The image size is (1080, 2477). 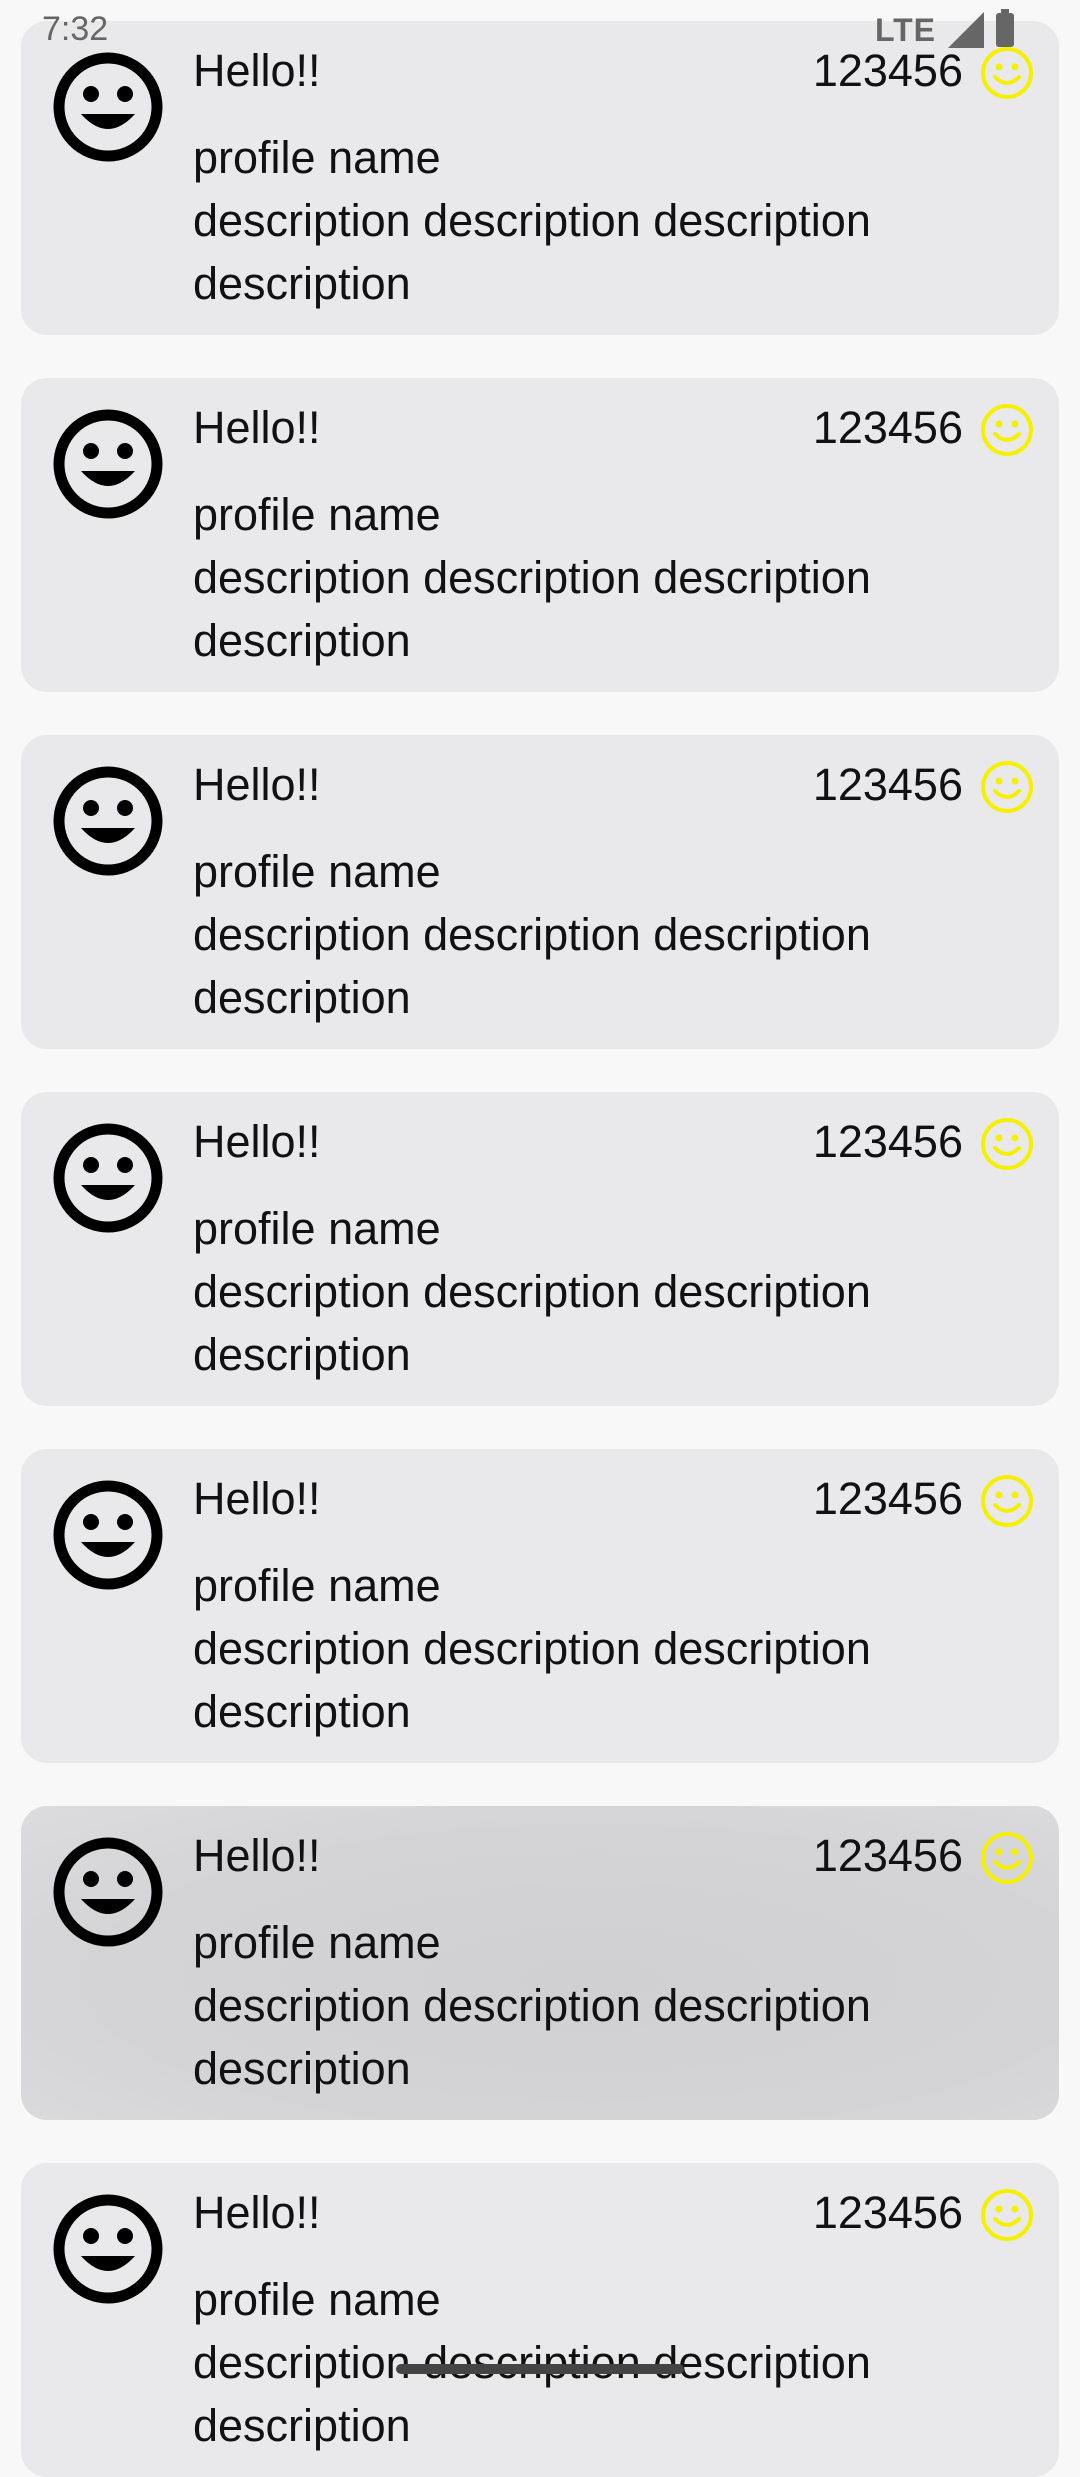 I want to click on status-time: 7:32, so click(x=75, y=29).